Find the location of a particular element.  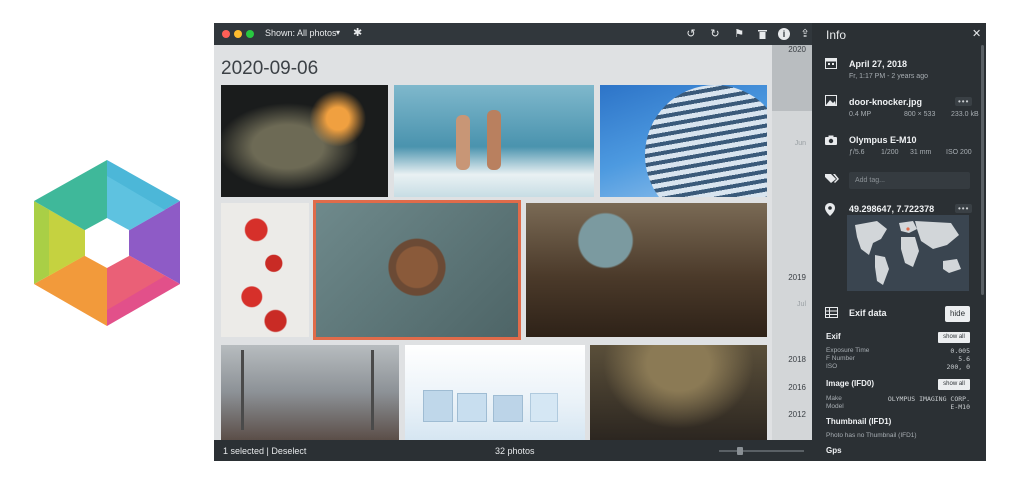

exif-title: Exif data is located at coordinates (868, 313).